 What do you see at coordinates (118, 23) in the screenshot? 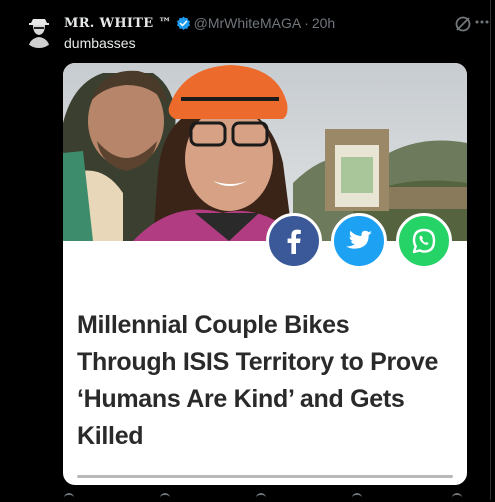
I see `display-name: MR. WHITE ™` at bounding box center [118, 23].